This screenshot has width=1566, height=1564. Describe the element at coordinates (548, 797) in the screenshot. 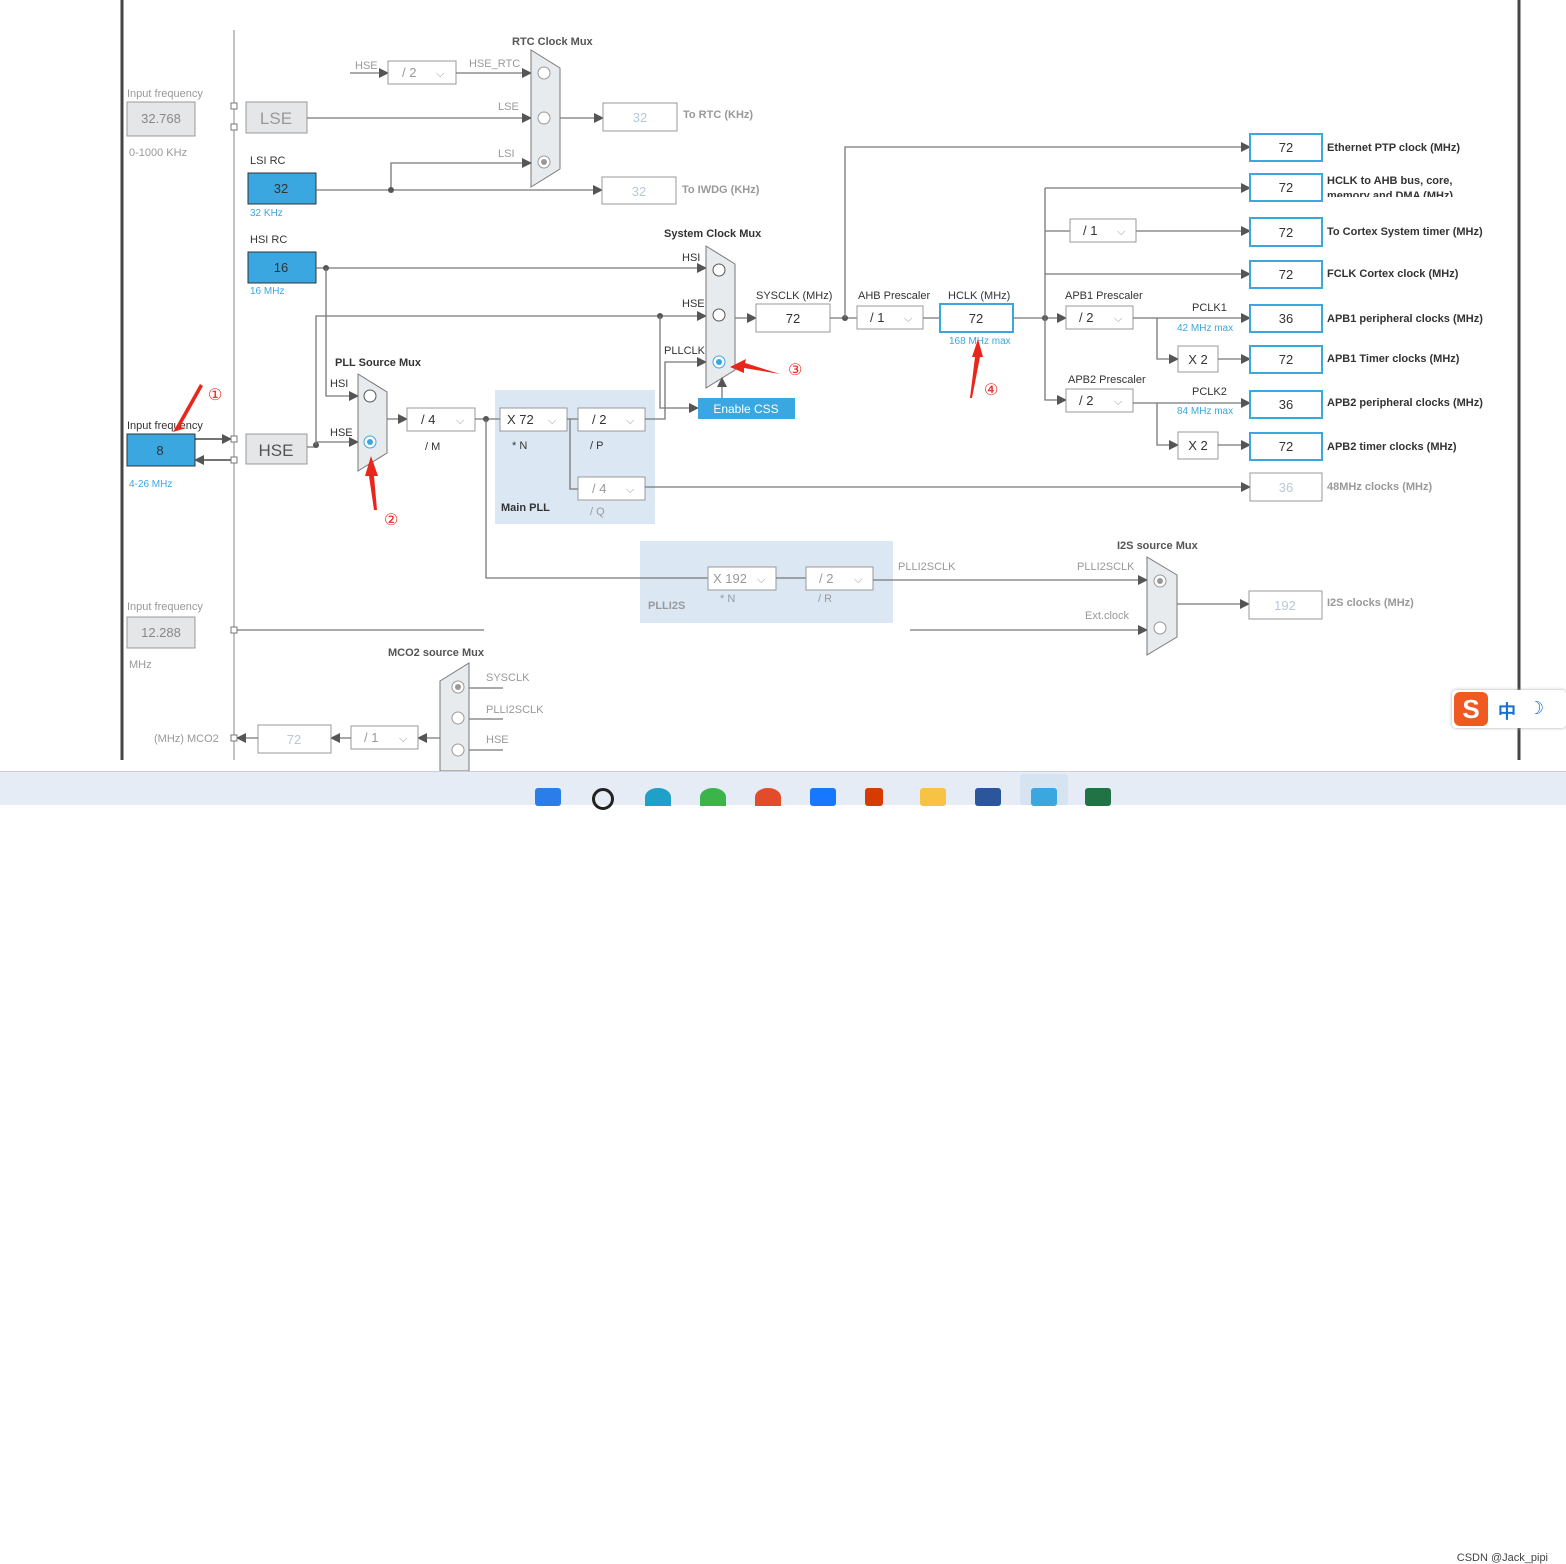

I see `windows-start-icon` at that location.